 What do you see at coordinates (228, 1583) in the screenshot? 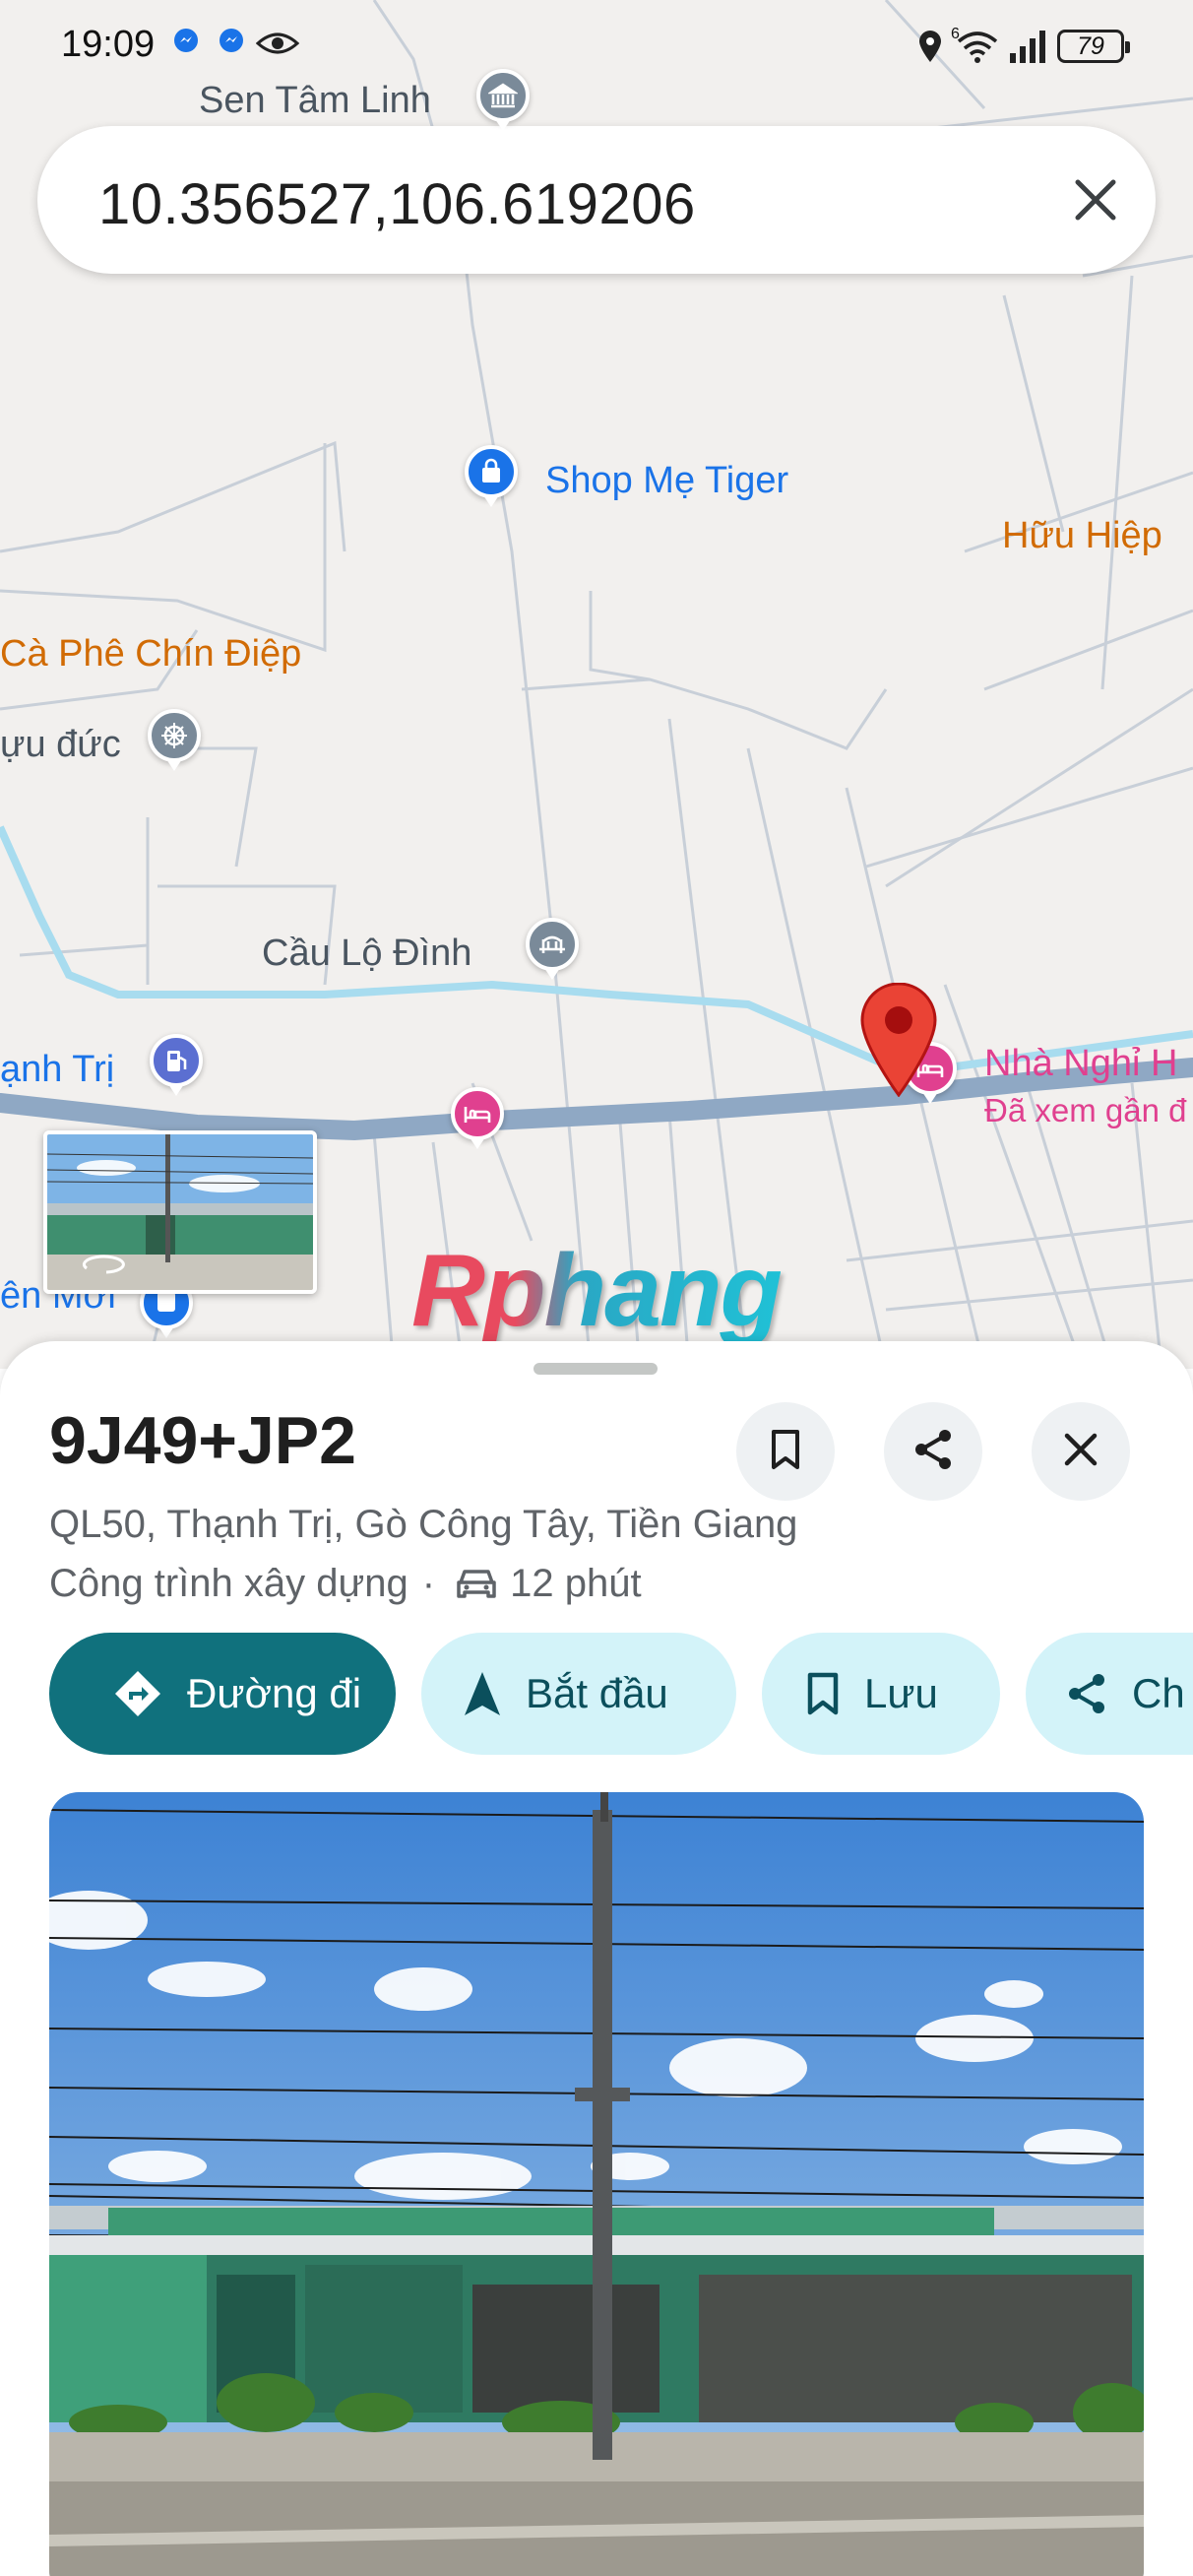
I see `place-category: Công trình xây dựng` at bounding box center [228, 1583].